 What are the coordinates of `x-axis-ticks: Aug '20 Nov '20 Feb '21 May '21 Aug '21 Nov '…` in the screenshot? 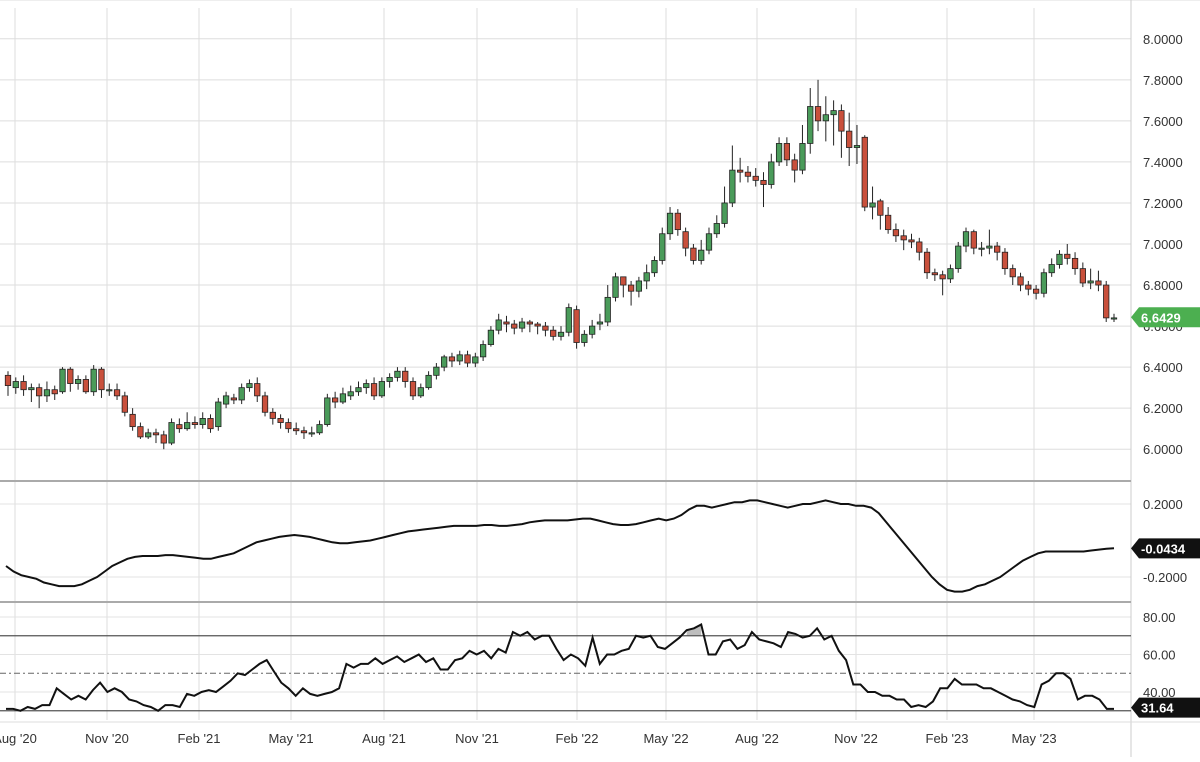 It's located at (528, 738).